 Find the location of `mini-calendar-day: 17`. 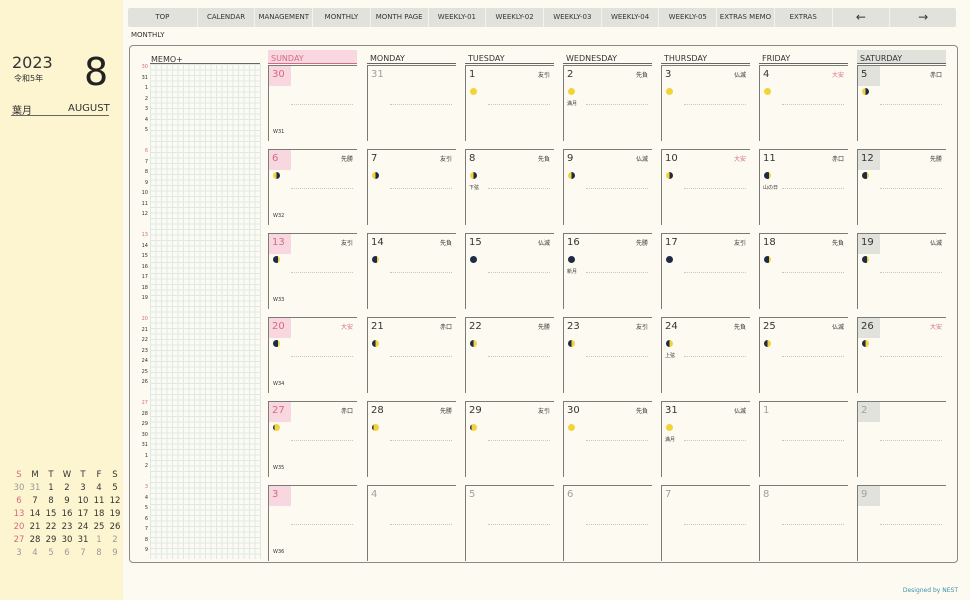

mini-calendar-day: 17 is located at coordinates (83, 514).